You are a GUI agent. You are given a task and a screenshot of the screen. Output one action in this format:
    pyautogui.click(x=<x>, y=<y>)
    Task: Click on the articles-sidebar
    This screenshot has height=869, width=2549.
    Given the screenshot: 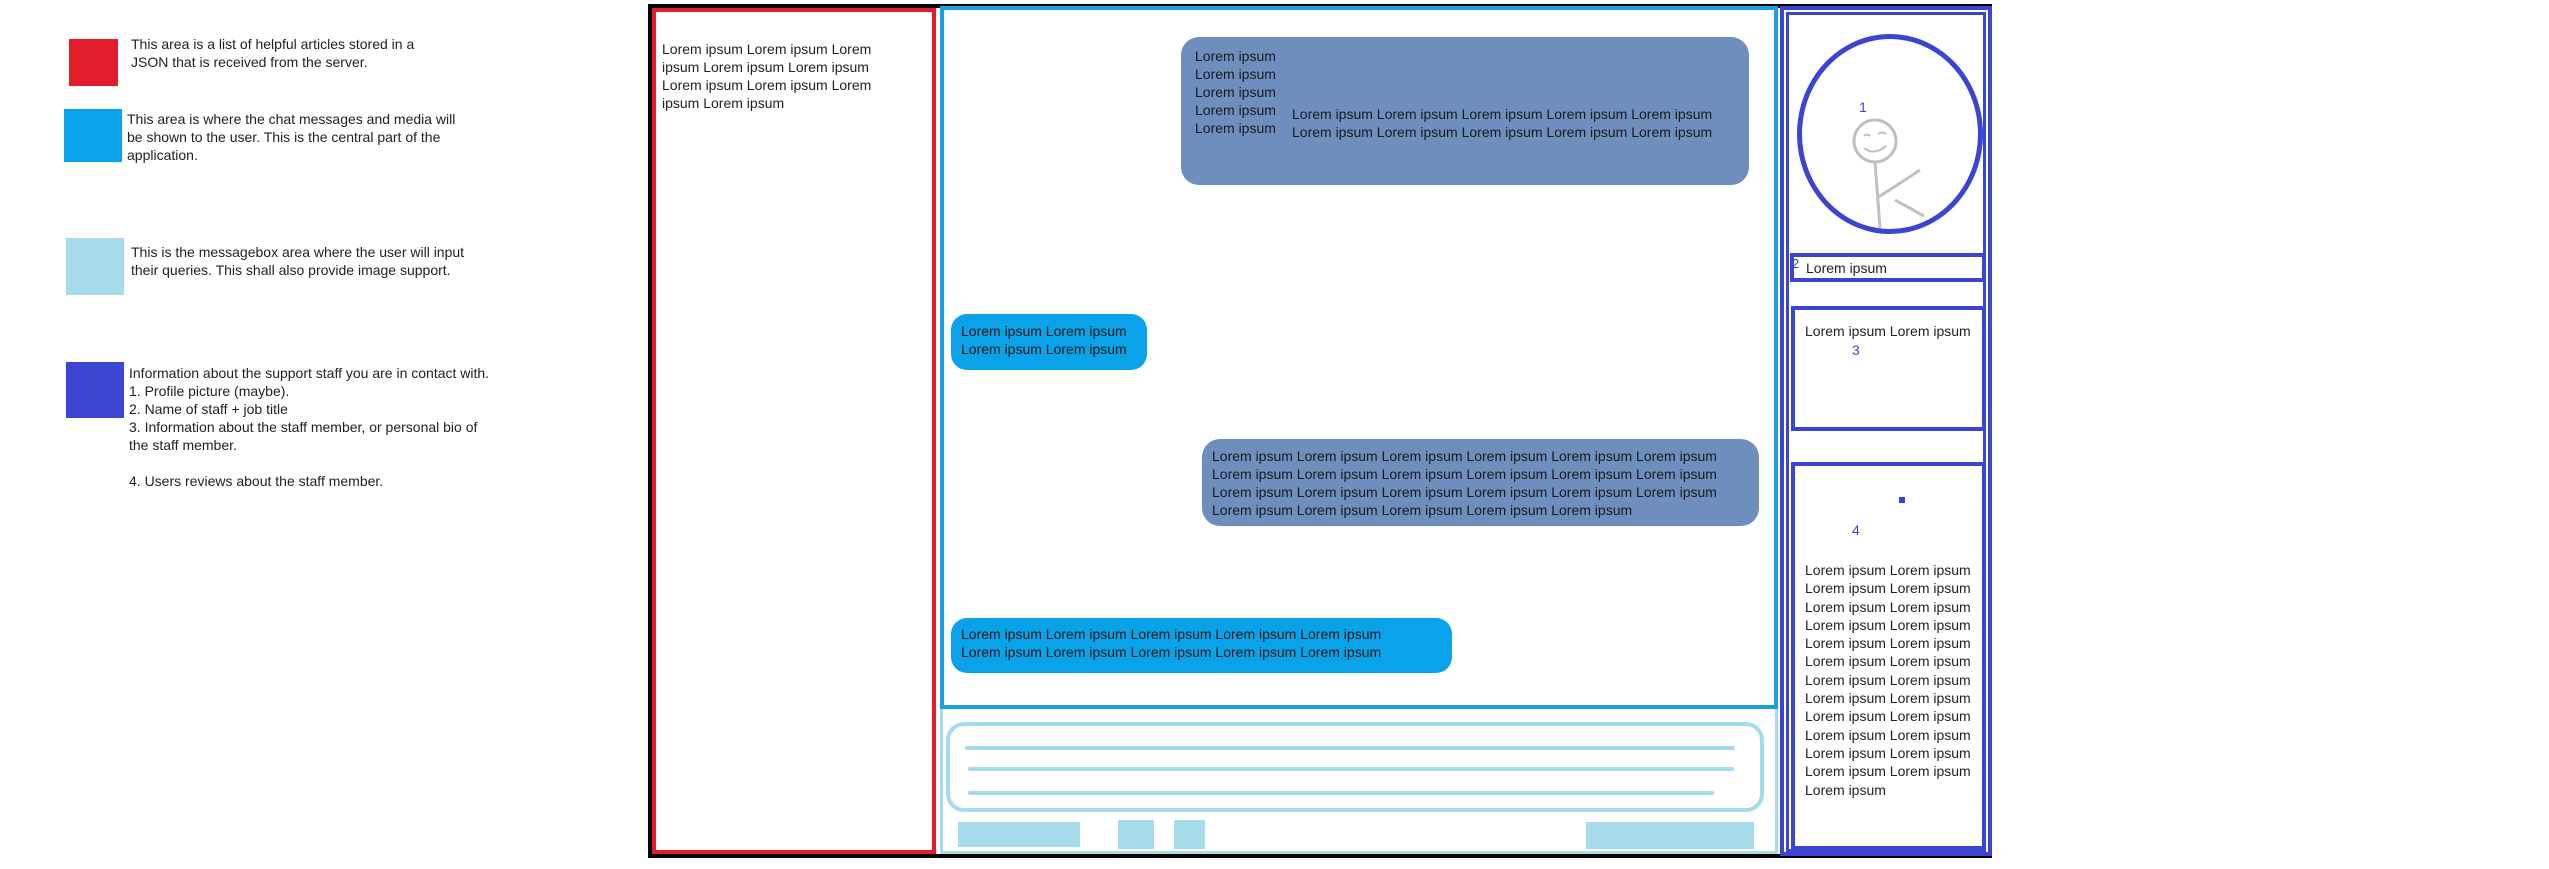 What is the action you would take?
    pyautogui.click(x=794, y=431)
    